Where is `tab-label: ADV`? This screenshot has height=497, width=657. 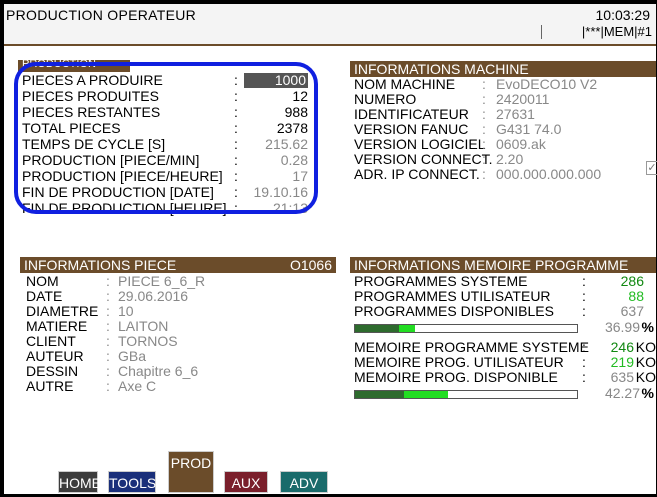 tab-label: ADV is located at coordinates (304, 483).